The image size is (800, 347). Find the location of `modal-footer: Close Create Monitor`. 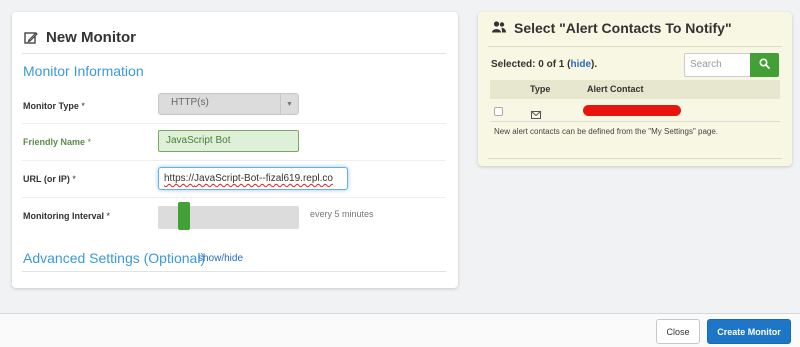

modal-footer: Close Create Monitor is located at coordinates (400, 330).